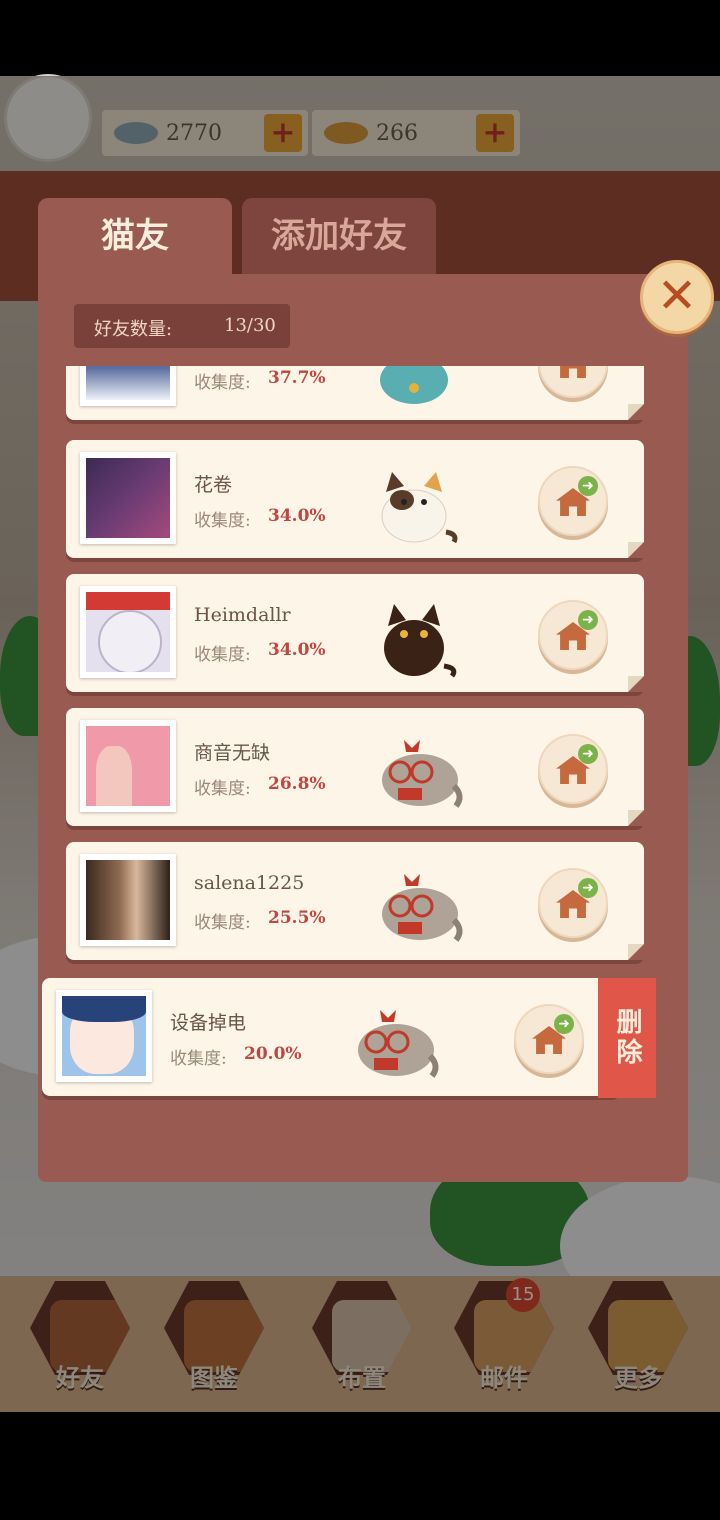  I want to click on friend-name: 花卷, so click(213, 485).